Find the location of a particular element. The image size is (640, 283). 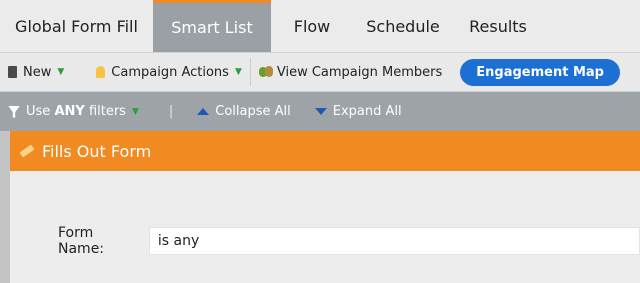

lightbulb-icon is located at coordinates (101, 72).